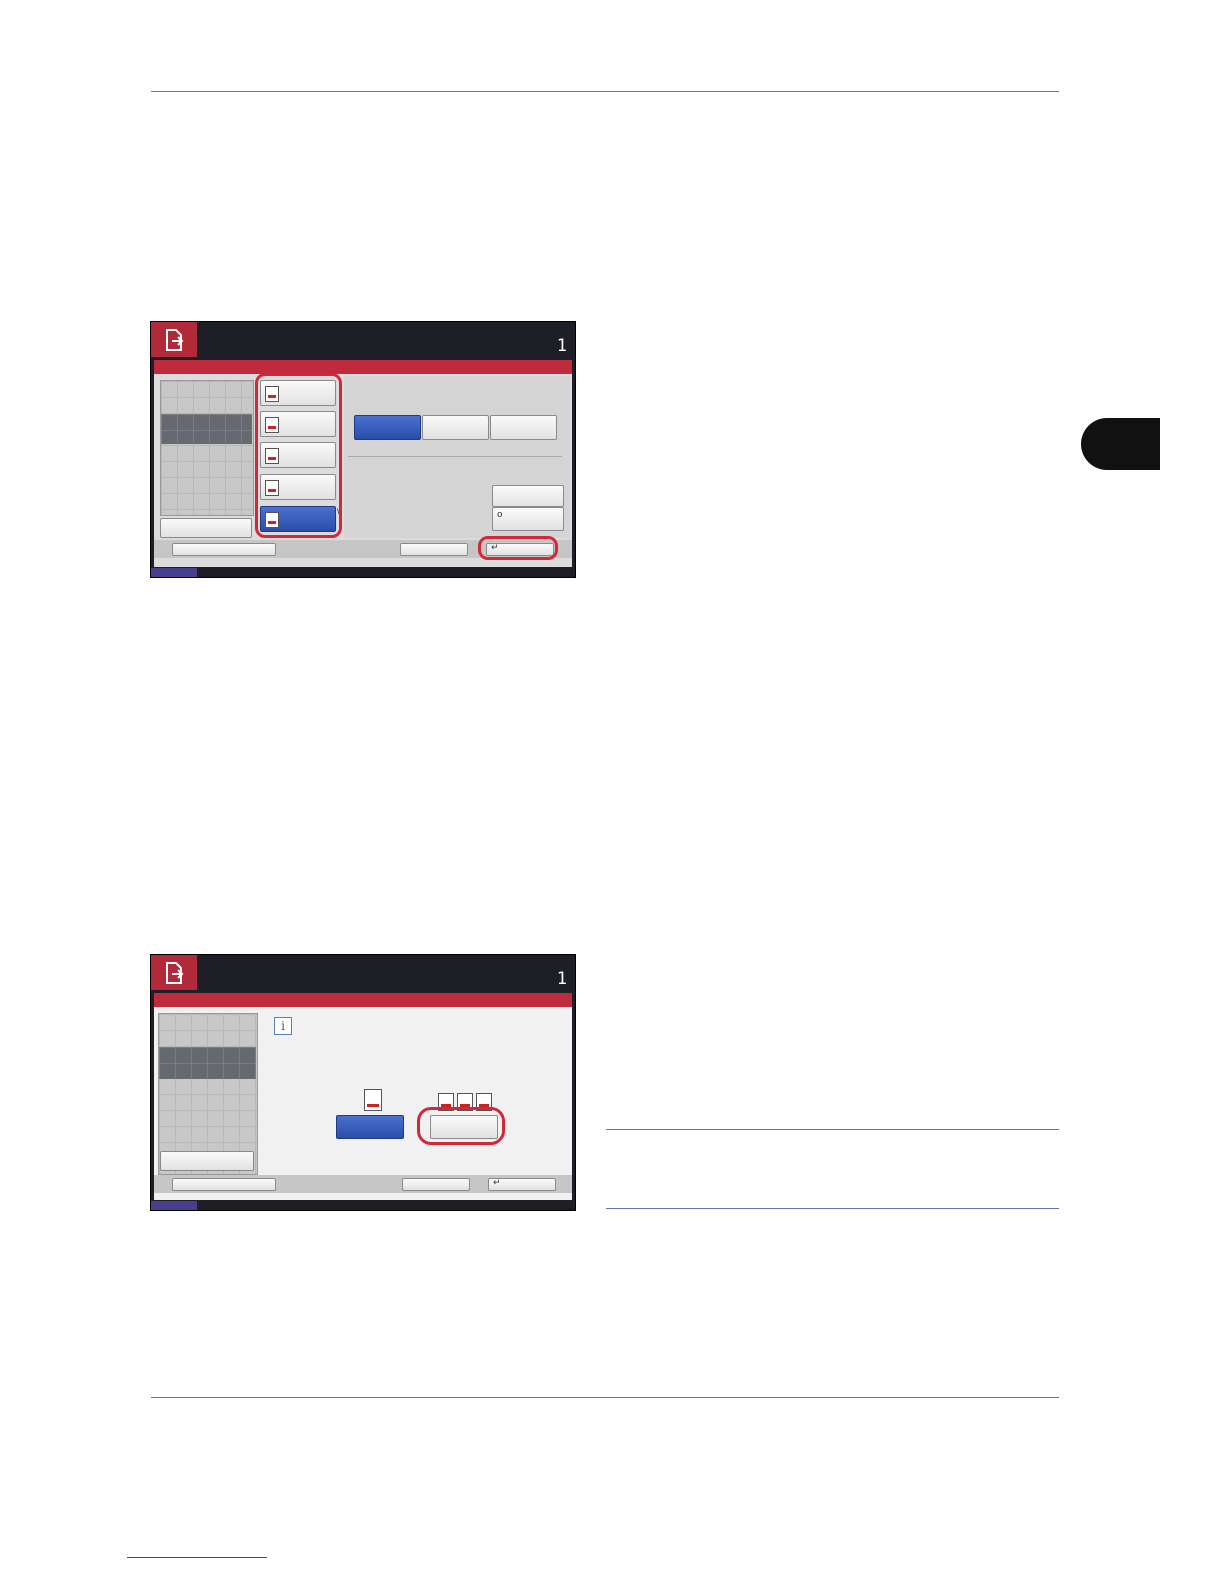 This screenshot has height=1584, width=1224. What do you see at coordinates (455, 456) in the screenshot?
I see `divider` at bounding box center [455, 456].